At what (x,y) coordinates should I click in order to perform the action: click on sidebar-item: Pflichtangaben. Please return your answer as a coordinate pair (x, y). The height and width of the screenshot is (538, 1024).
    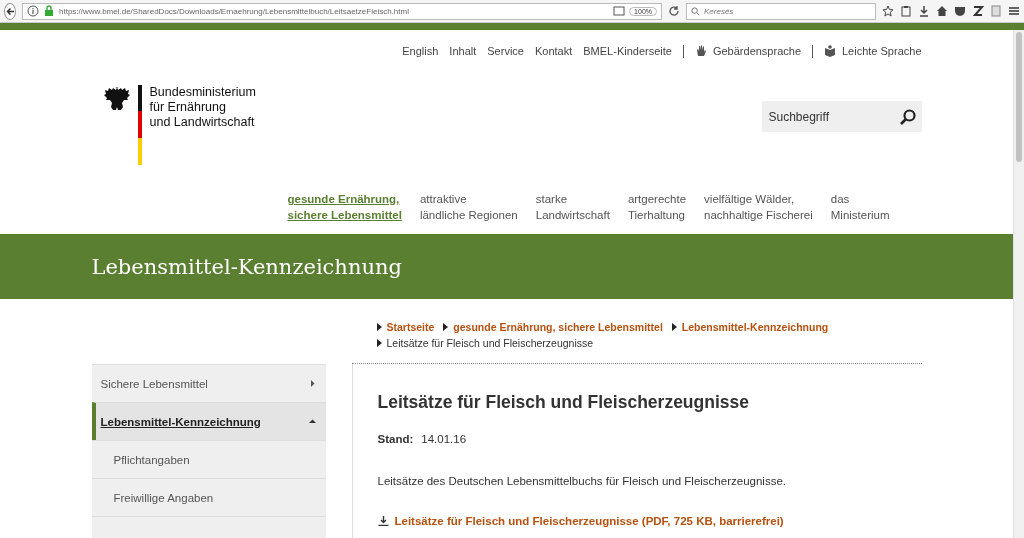
    Looking at the image, I should click on (208, 459).